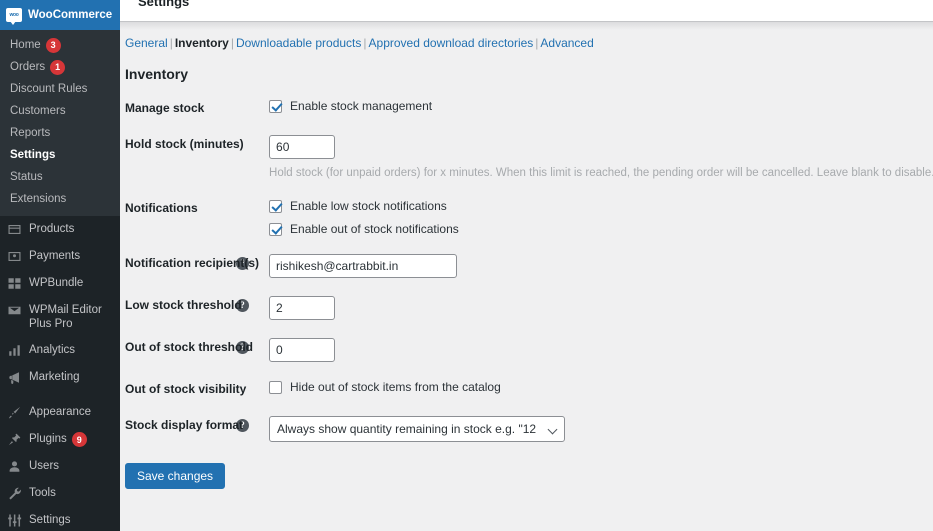 The image size is (933, 531). Describe the element at coordinates (50, 520) in the screenshot. I see `sidebar-item-label: Settings` at that location.